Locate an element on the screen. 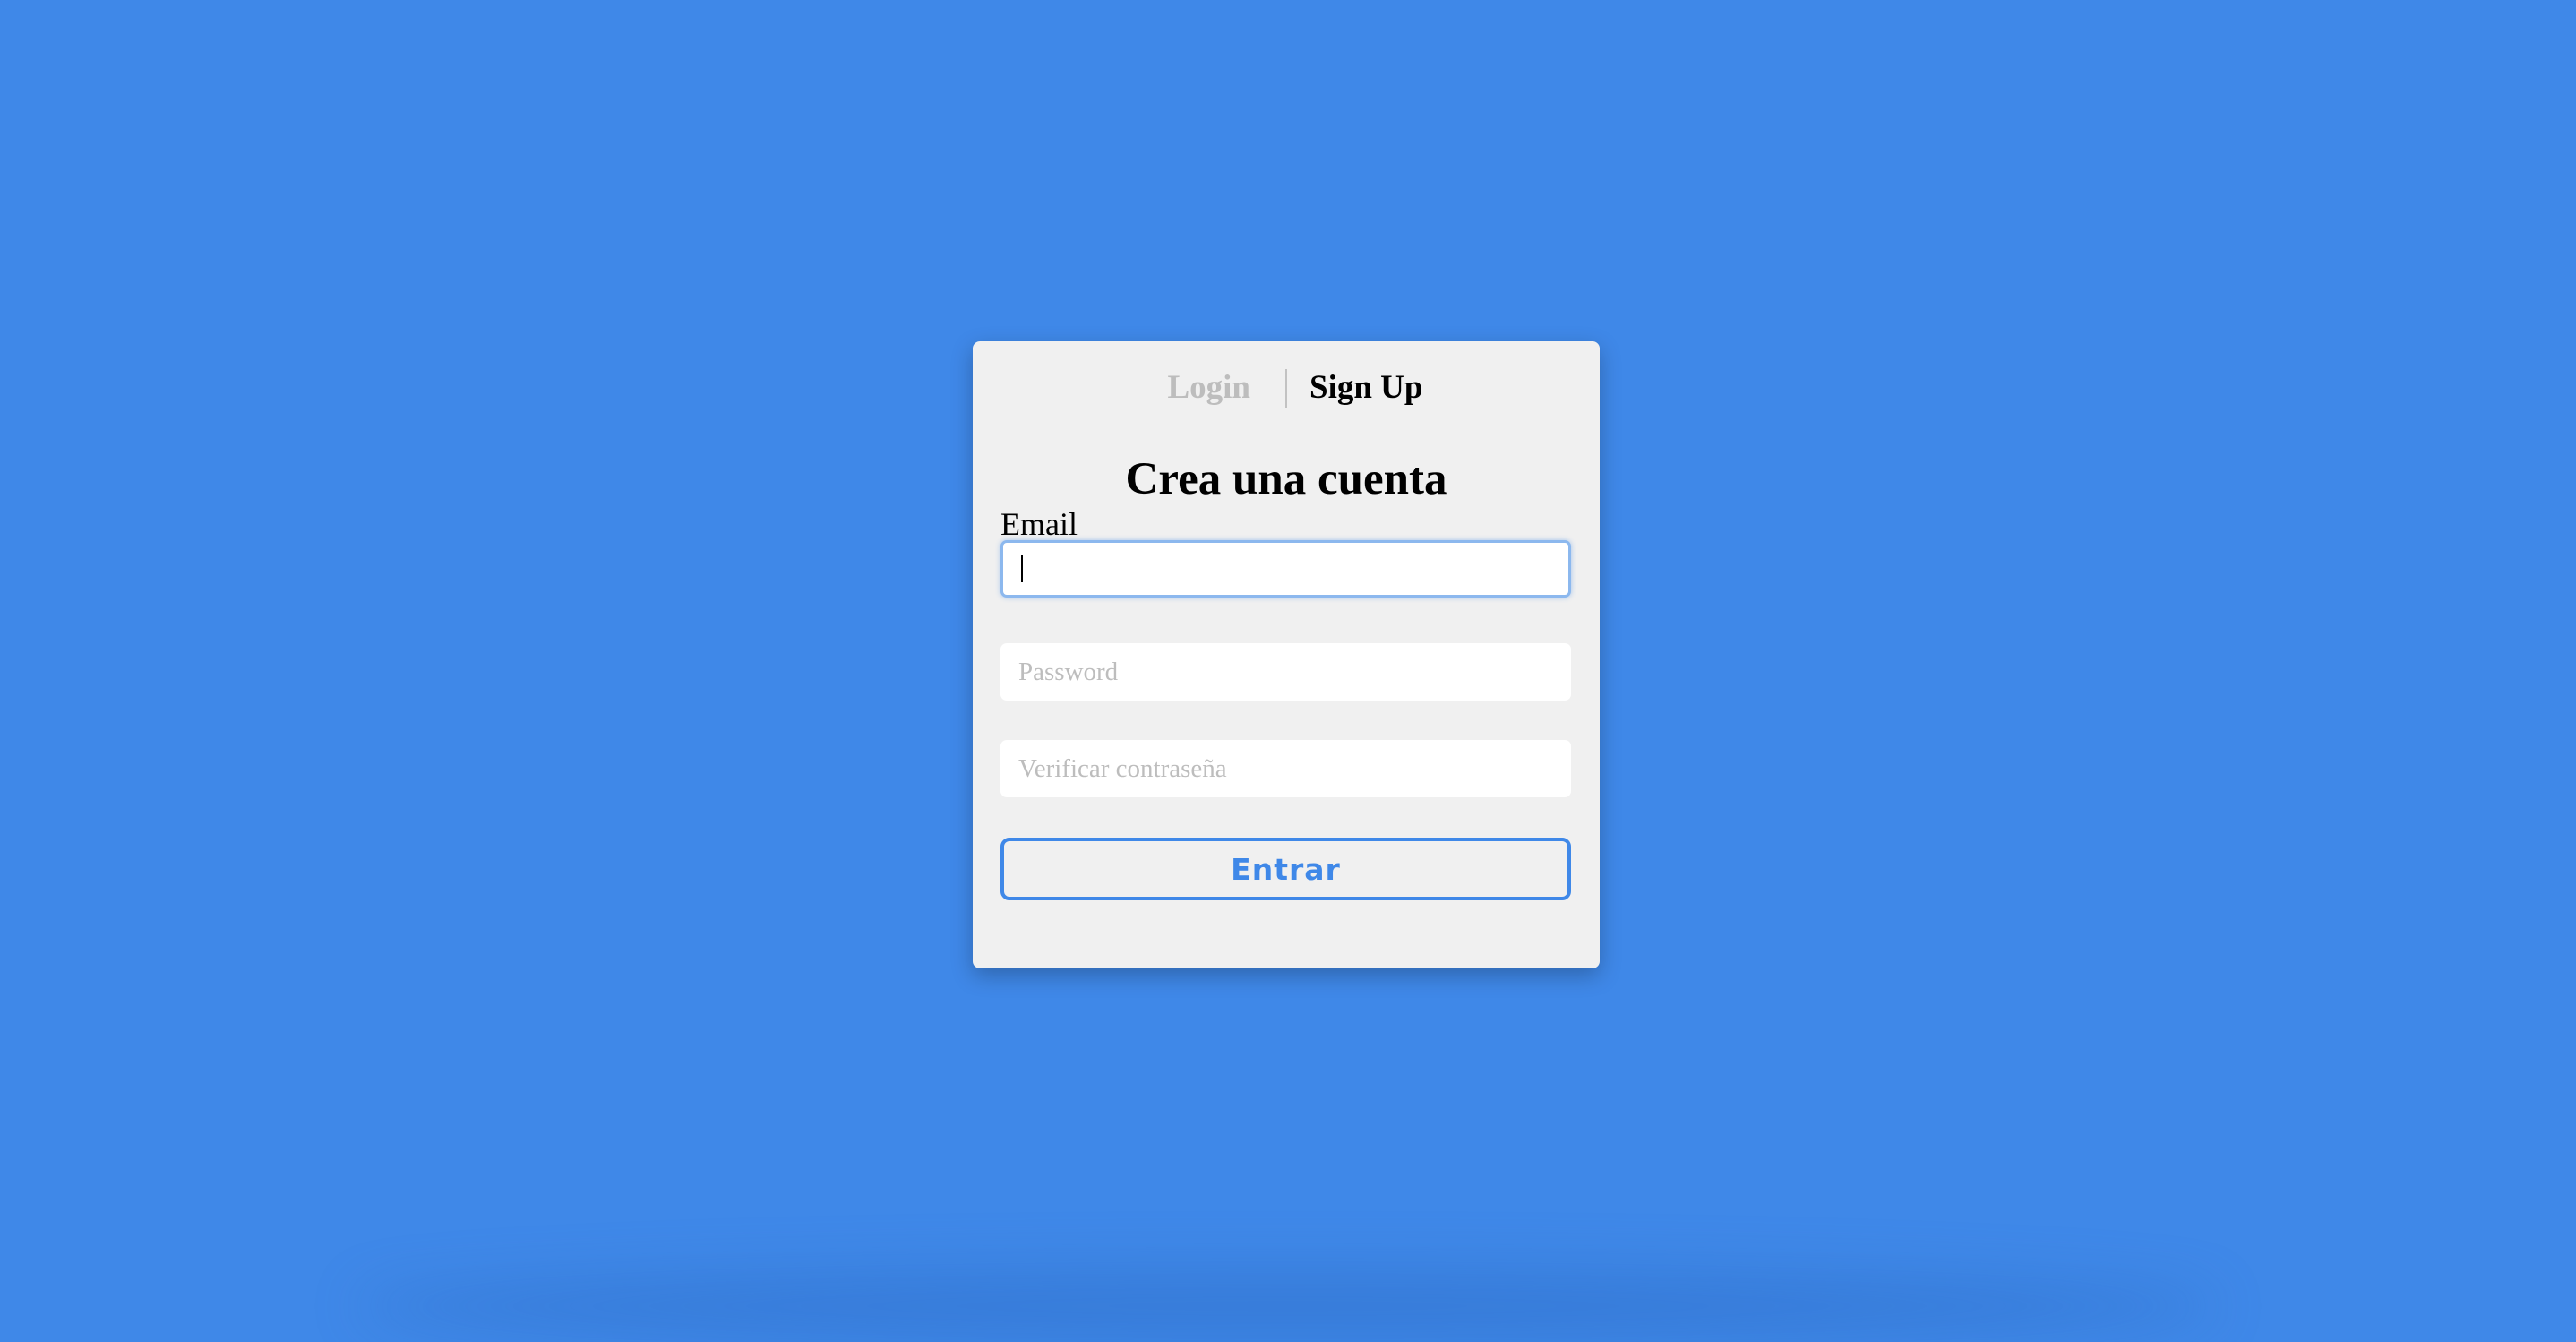  password-field is located at coordinates (1285, 672).